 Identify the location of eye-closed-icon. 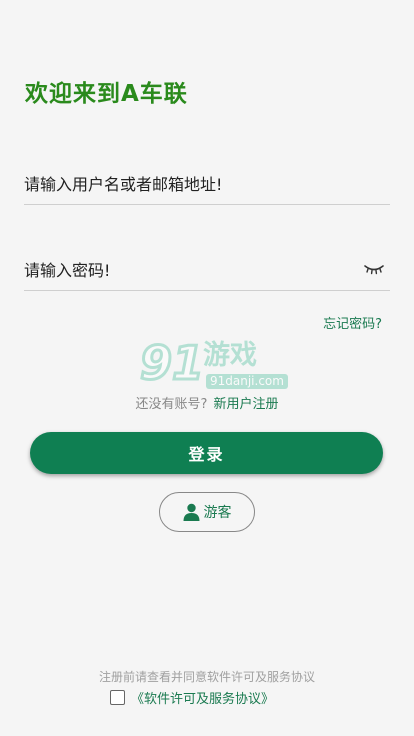
(374, 269).